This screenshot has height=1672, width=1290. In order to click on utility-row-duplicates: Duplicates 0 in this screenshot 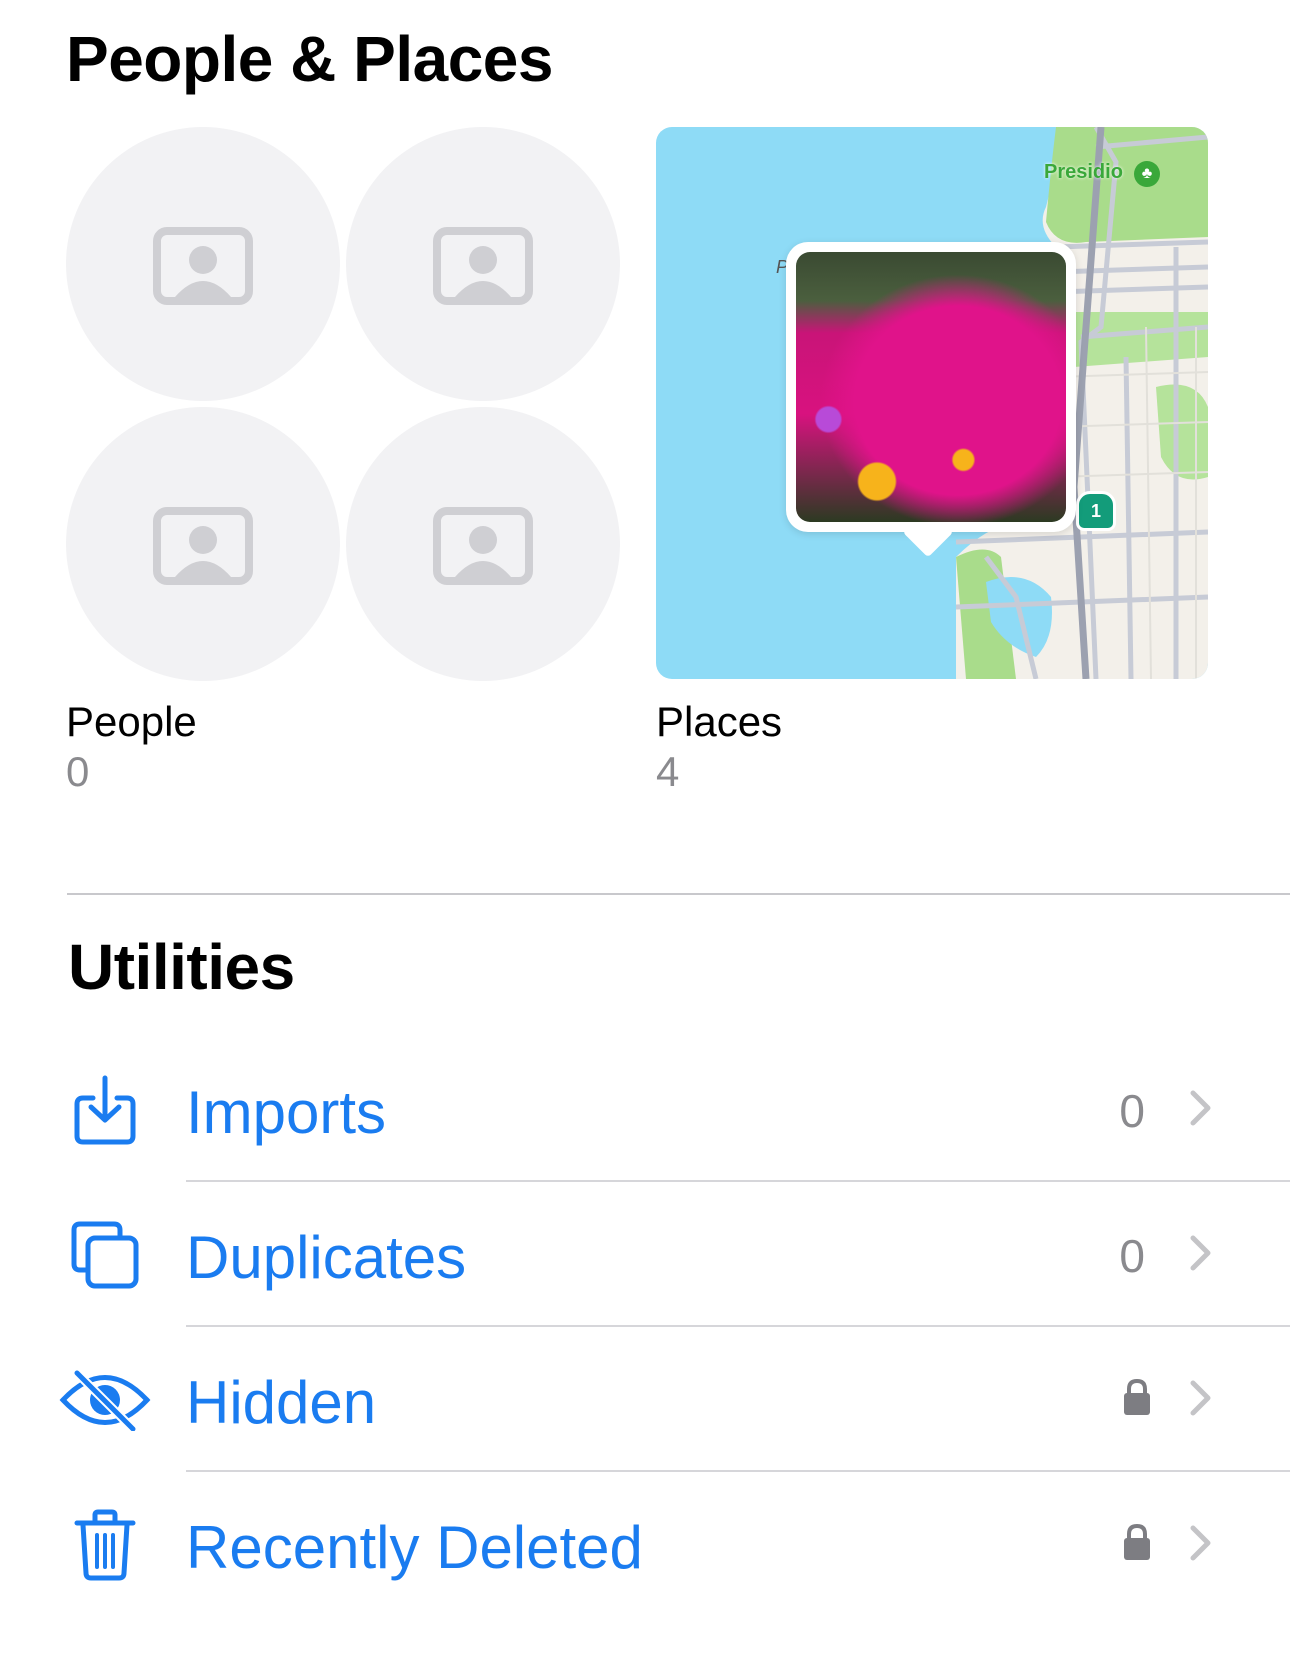, I will do `click(645, 1255)`.